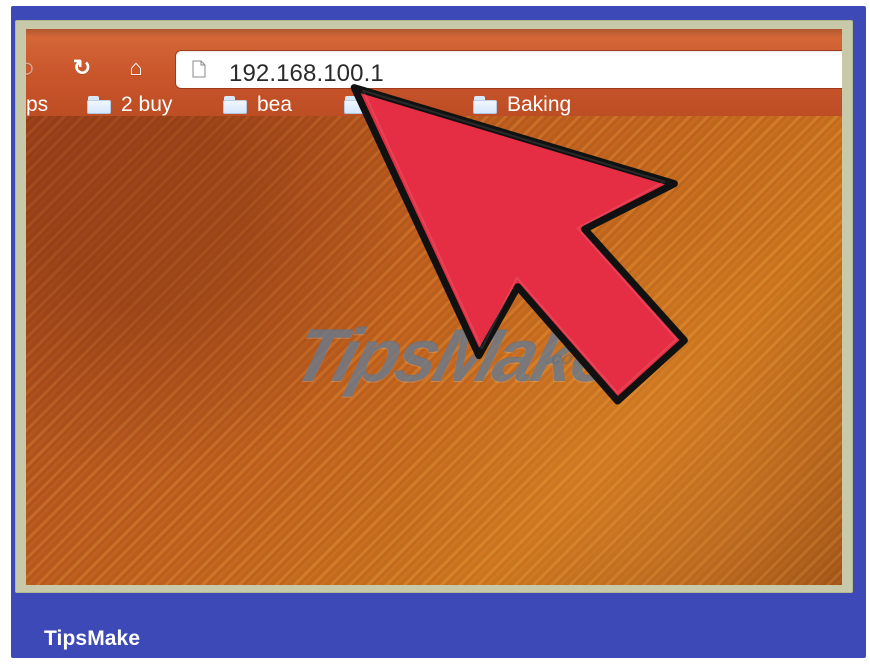  Describe the element at coordinates (92, 638) in the screenshot. I see `brand-caption: TipsMake` at that location.